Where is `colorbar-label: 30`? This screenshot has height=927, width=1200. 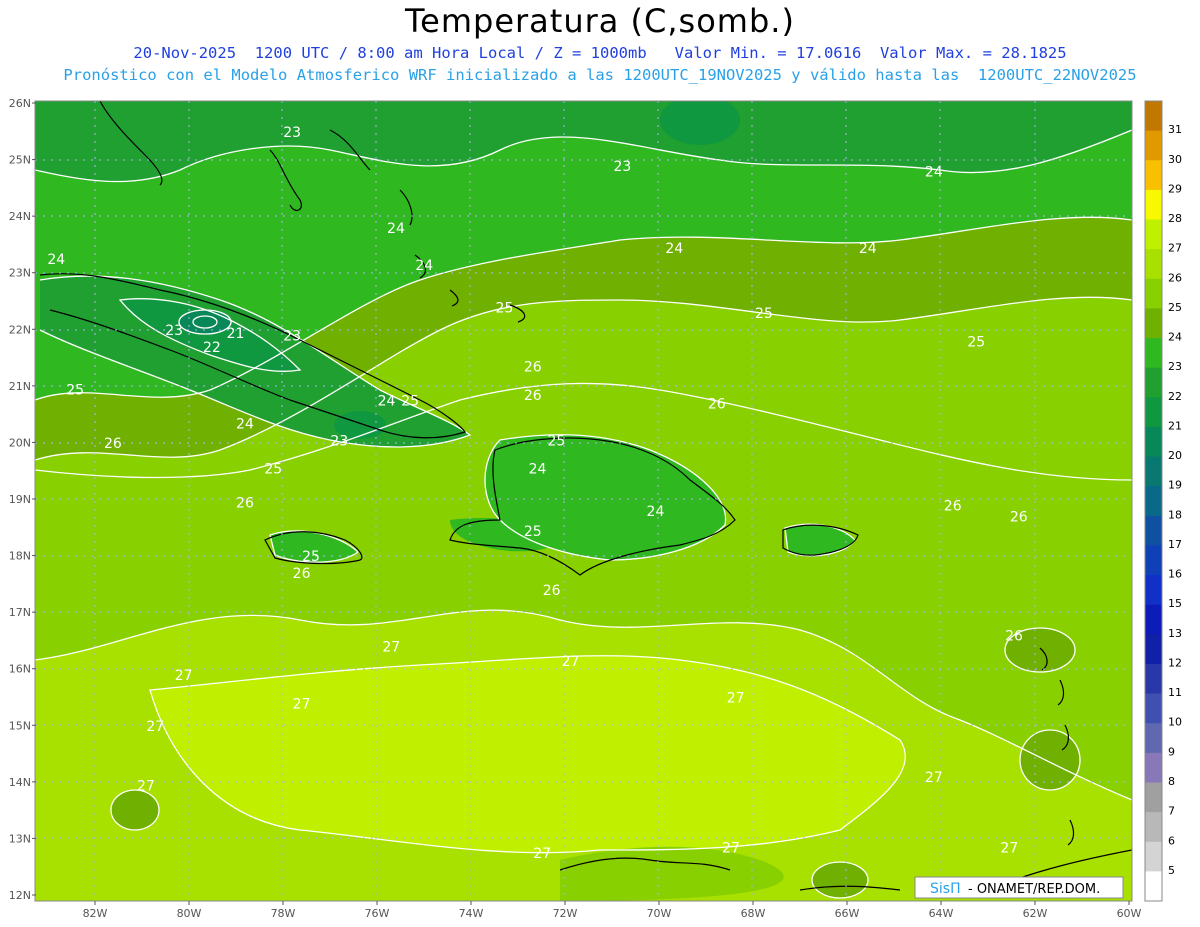 colorbar-label: 30 is located at coordinates (1175, 159).